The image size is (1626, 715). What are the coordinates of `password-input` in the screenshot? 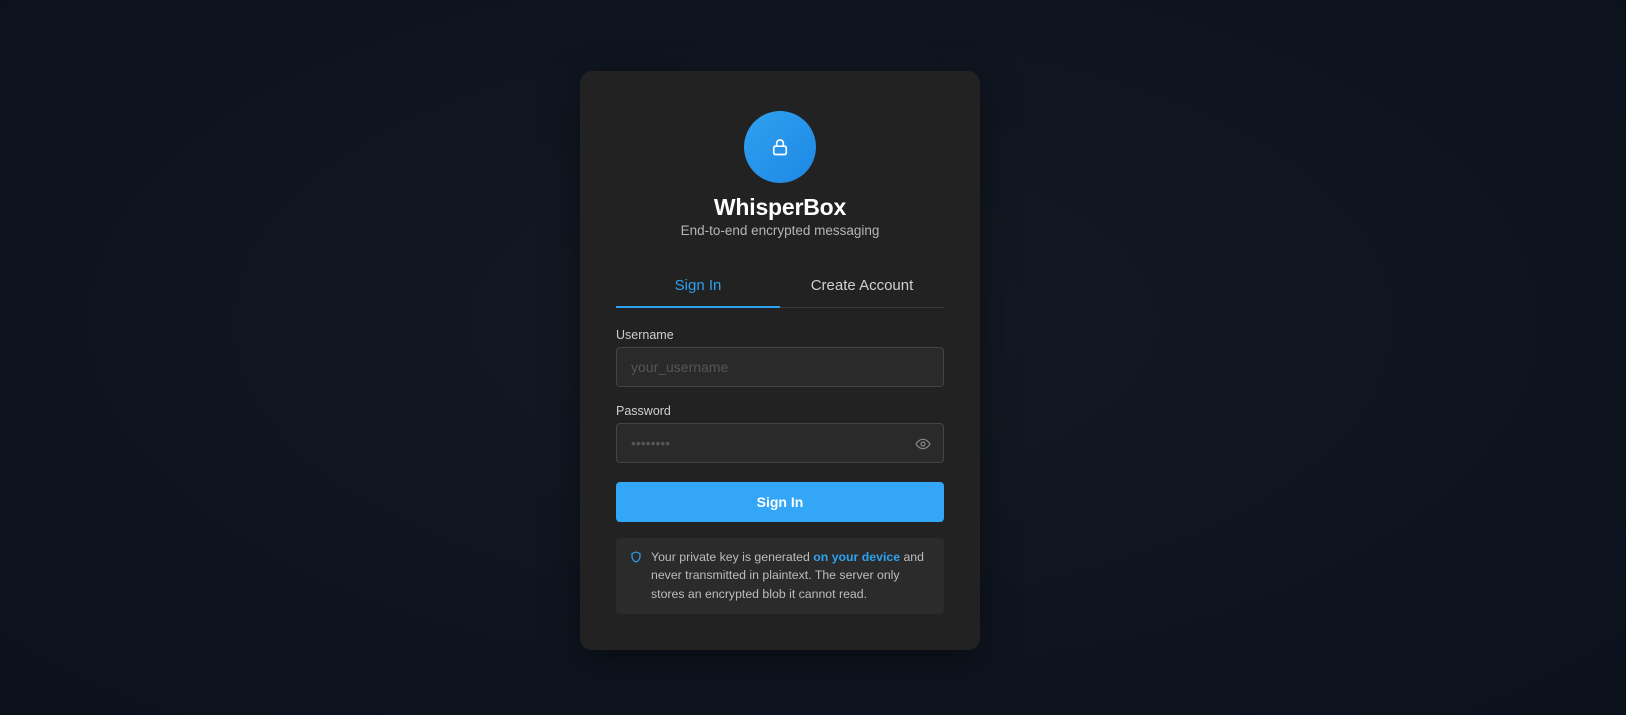 It's located at (780, 443).